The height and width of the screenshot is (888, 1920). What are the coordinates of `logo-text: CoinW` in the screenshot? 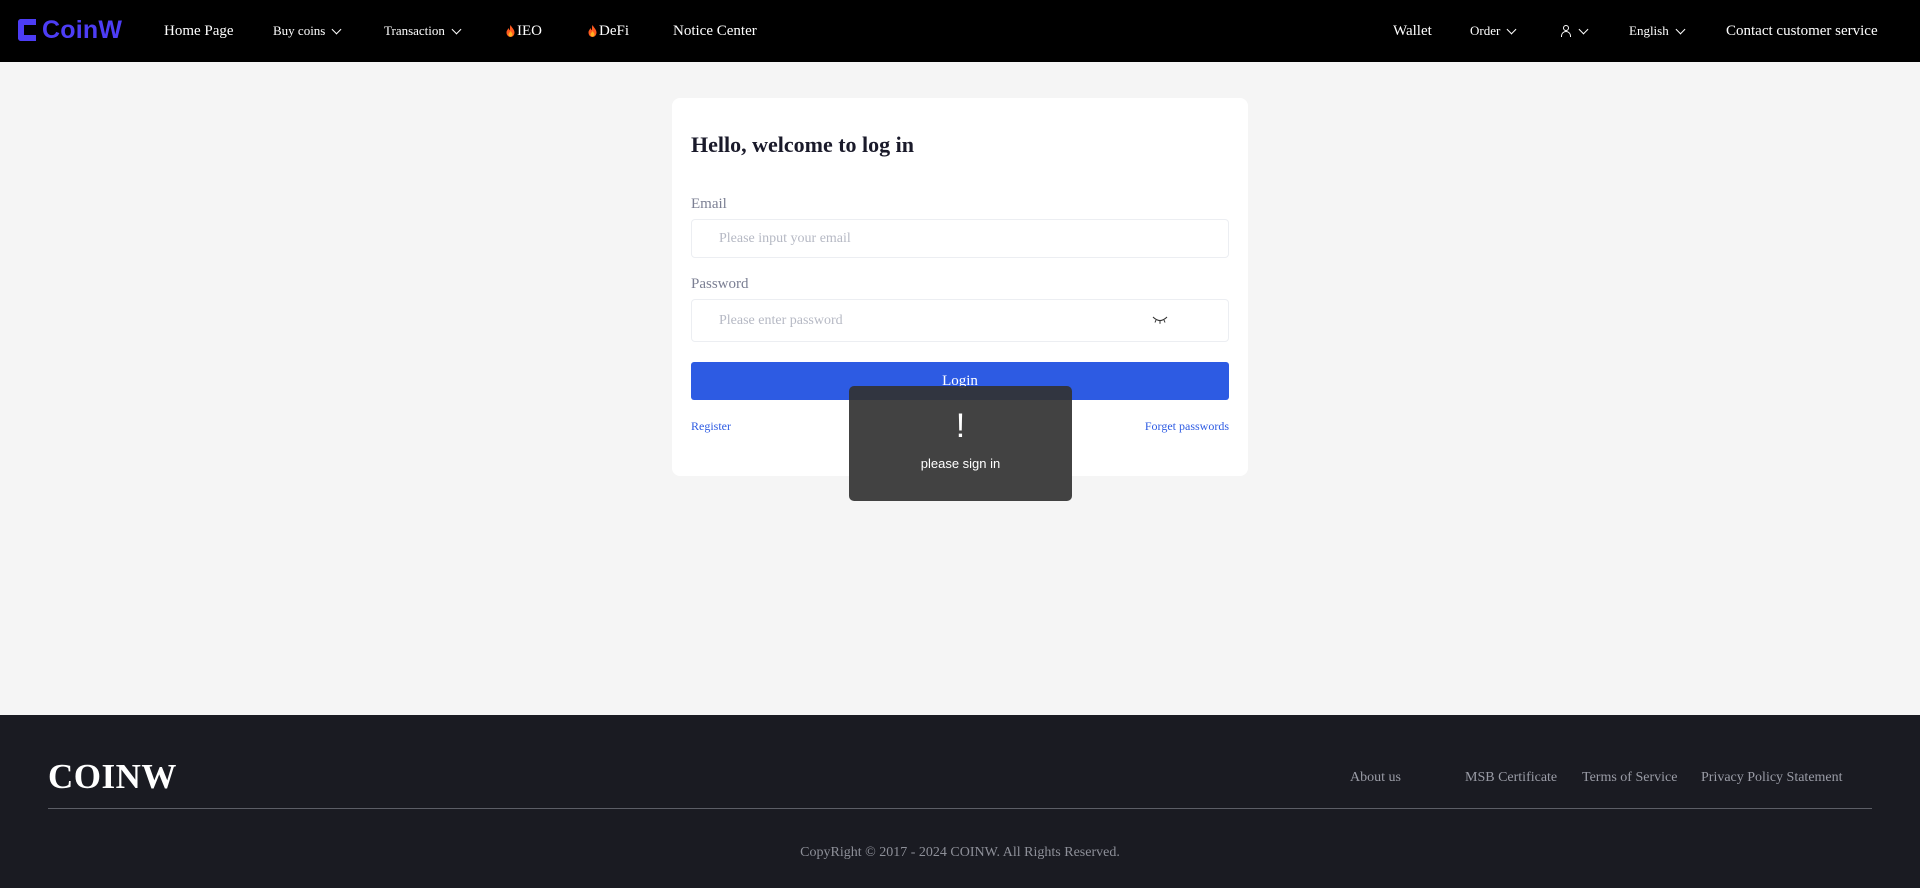 It's located at (82, 29).